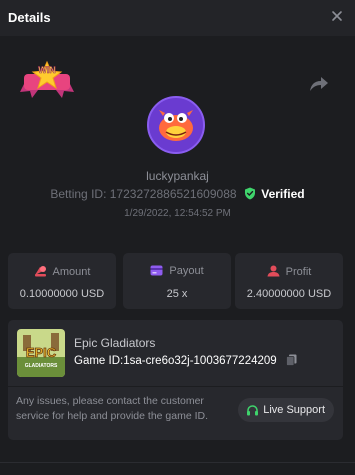 The width and height of the screenshot is (355, 475). I want to click on share-icon, so click(319, 84).